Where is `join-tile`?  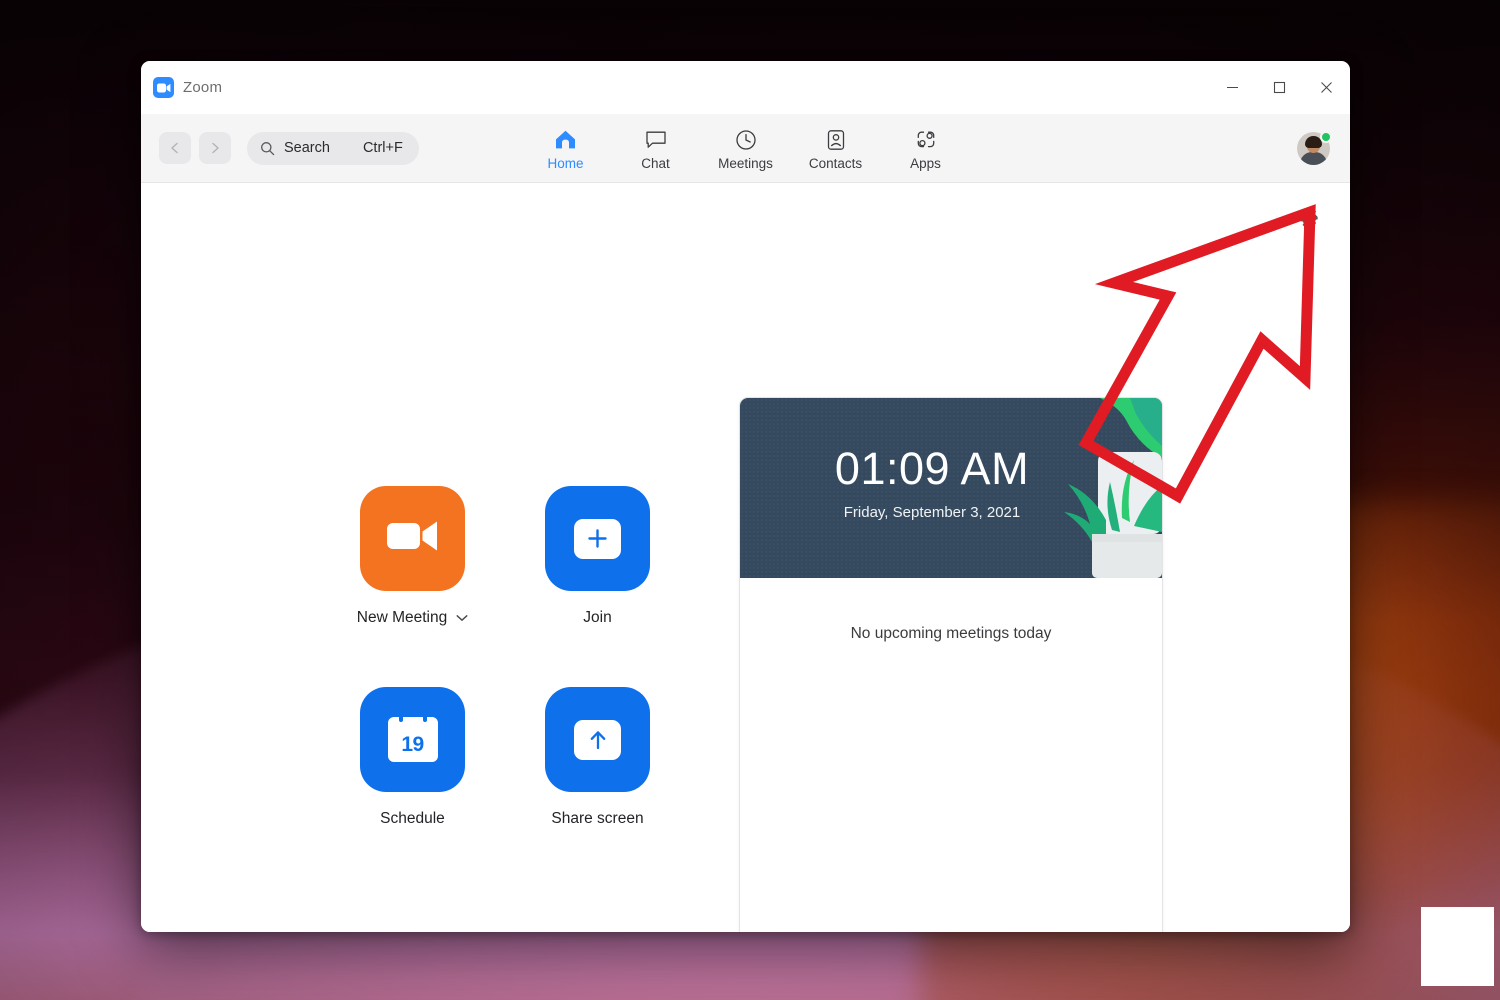
join-tile is located at coordinates (597, 538).